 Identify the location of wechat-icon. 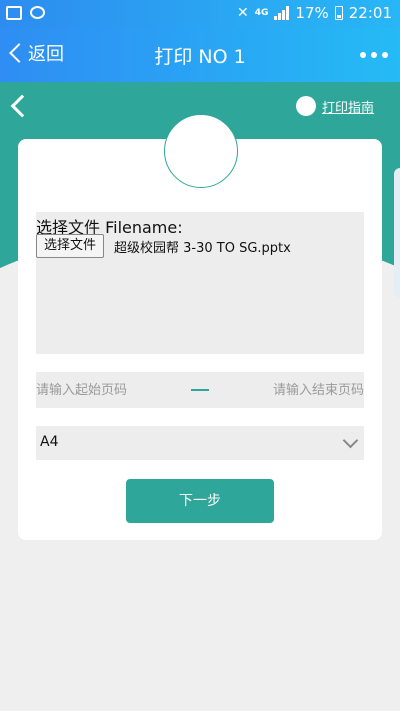
(37, 12).